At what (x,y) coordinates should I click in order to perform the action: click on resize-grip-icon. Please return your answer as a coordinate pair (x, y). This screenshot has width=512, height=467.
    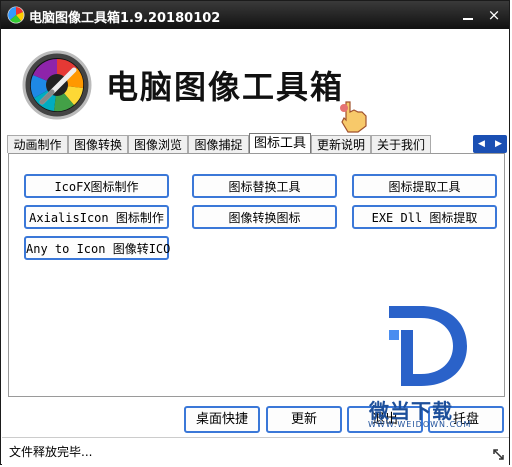
    Looking at the image, I should click on (498, 454).